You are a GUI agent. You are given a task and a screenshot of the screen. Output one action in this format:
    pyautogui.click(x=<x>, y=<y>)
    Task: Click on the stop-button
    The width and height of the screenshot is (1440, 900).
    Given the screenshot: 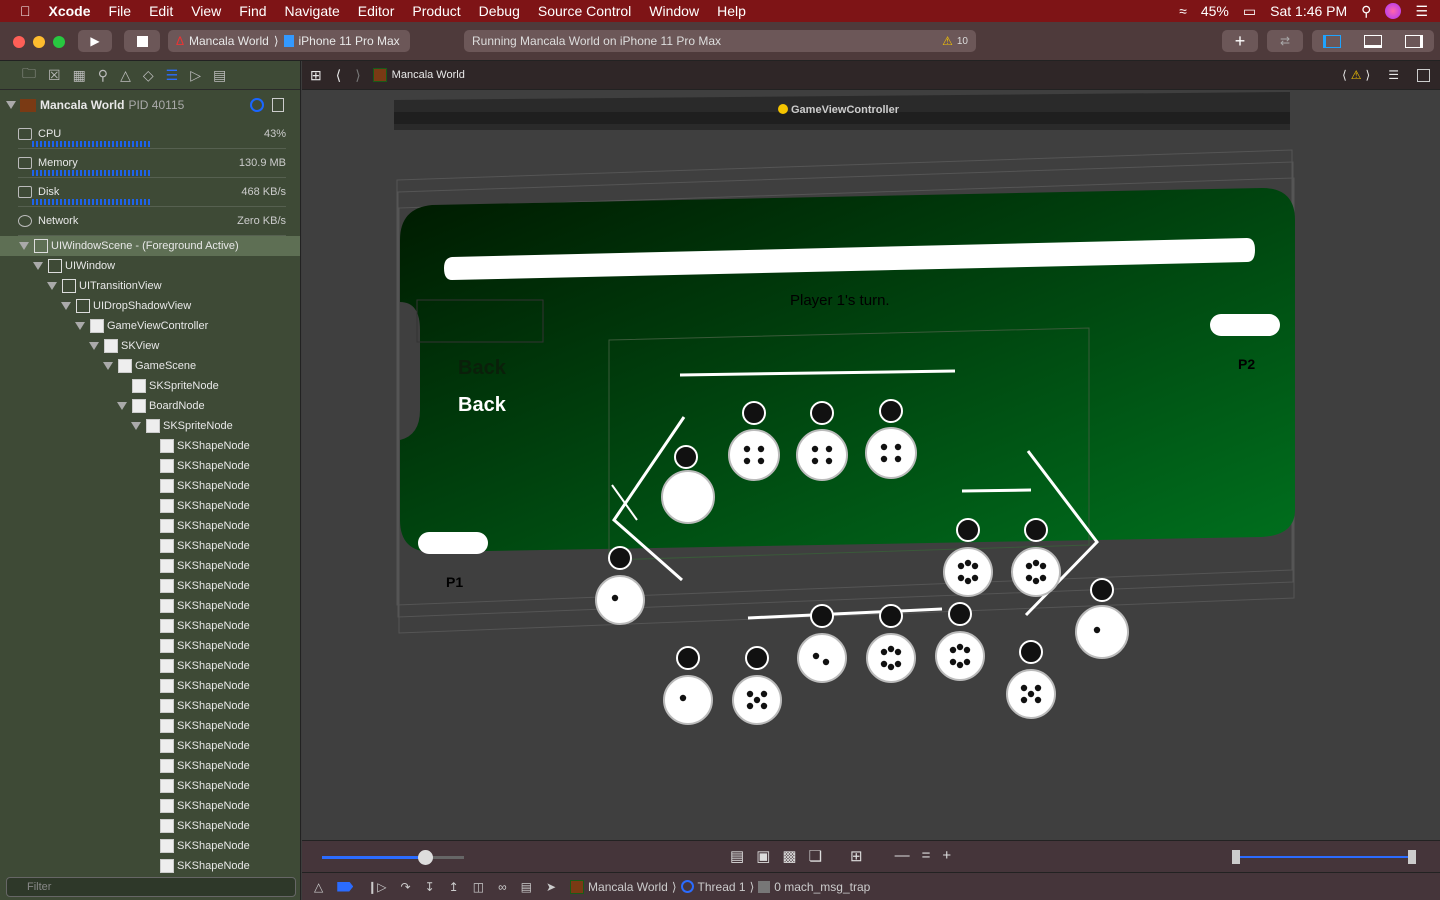 What is the action you would take?
    pyautogui.click(x=142, y=41)
    